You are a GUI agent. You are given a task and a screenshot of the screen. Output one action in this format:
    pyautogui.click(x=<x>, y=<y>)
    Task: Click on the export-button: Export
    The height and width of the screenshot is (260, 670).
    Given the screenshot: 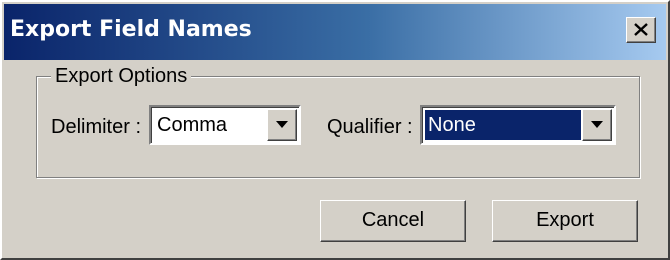 What is the action you would take?
    pyautogui.click(x=565, y=221)
    